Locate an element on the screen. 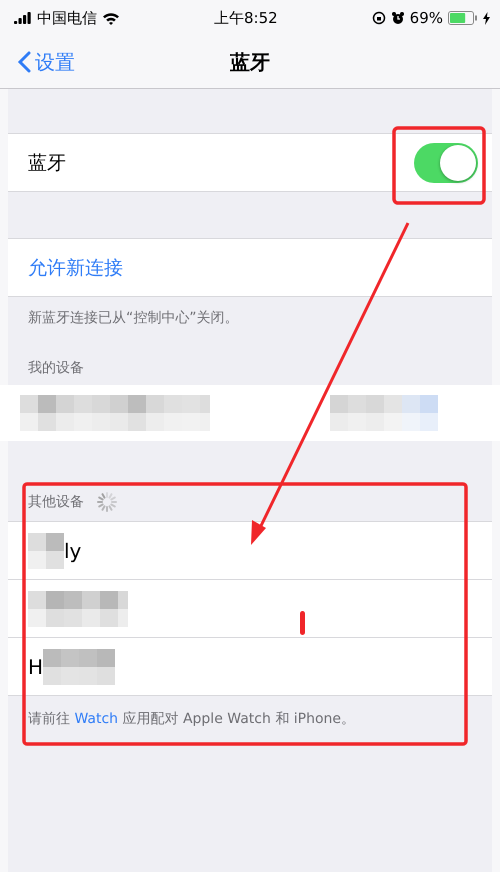  device-name: H is located at coordinates (36, 666).